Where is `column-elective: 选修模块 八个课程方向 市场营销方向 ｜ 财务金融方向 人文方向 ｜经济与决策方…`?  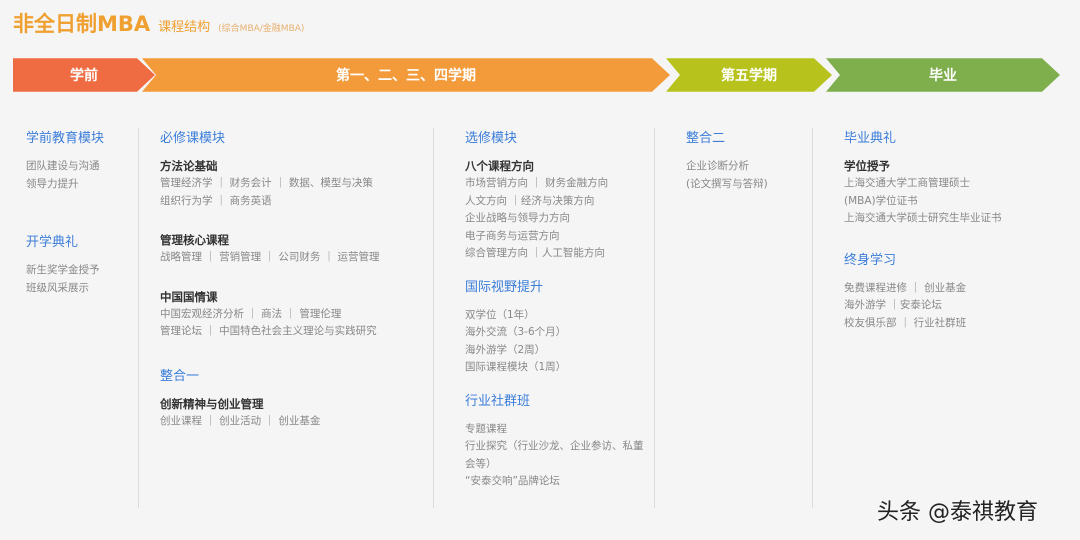 column-elective: 选修模块 八个课程方向 市场营销方向 ｜ 财务金融方向 人文方向 ｜经济与决策方… is located at coordinates (554, 310).